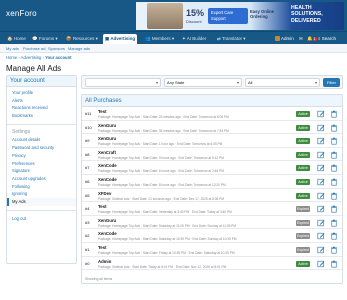 Image resolution: width=347 pixels, height=300 pixels. I want to click on sidebar-item-bookmarks: Bookmarks, so click(41, 116).